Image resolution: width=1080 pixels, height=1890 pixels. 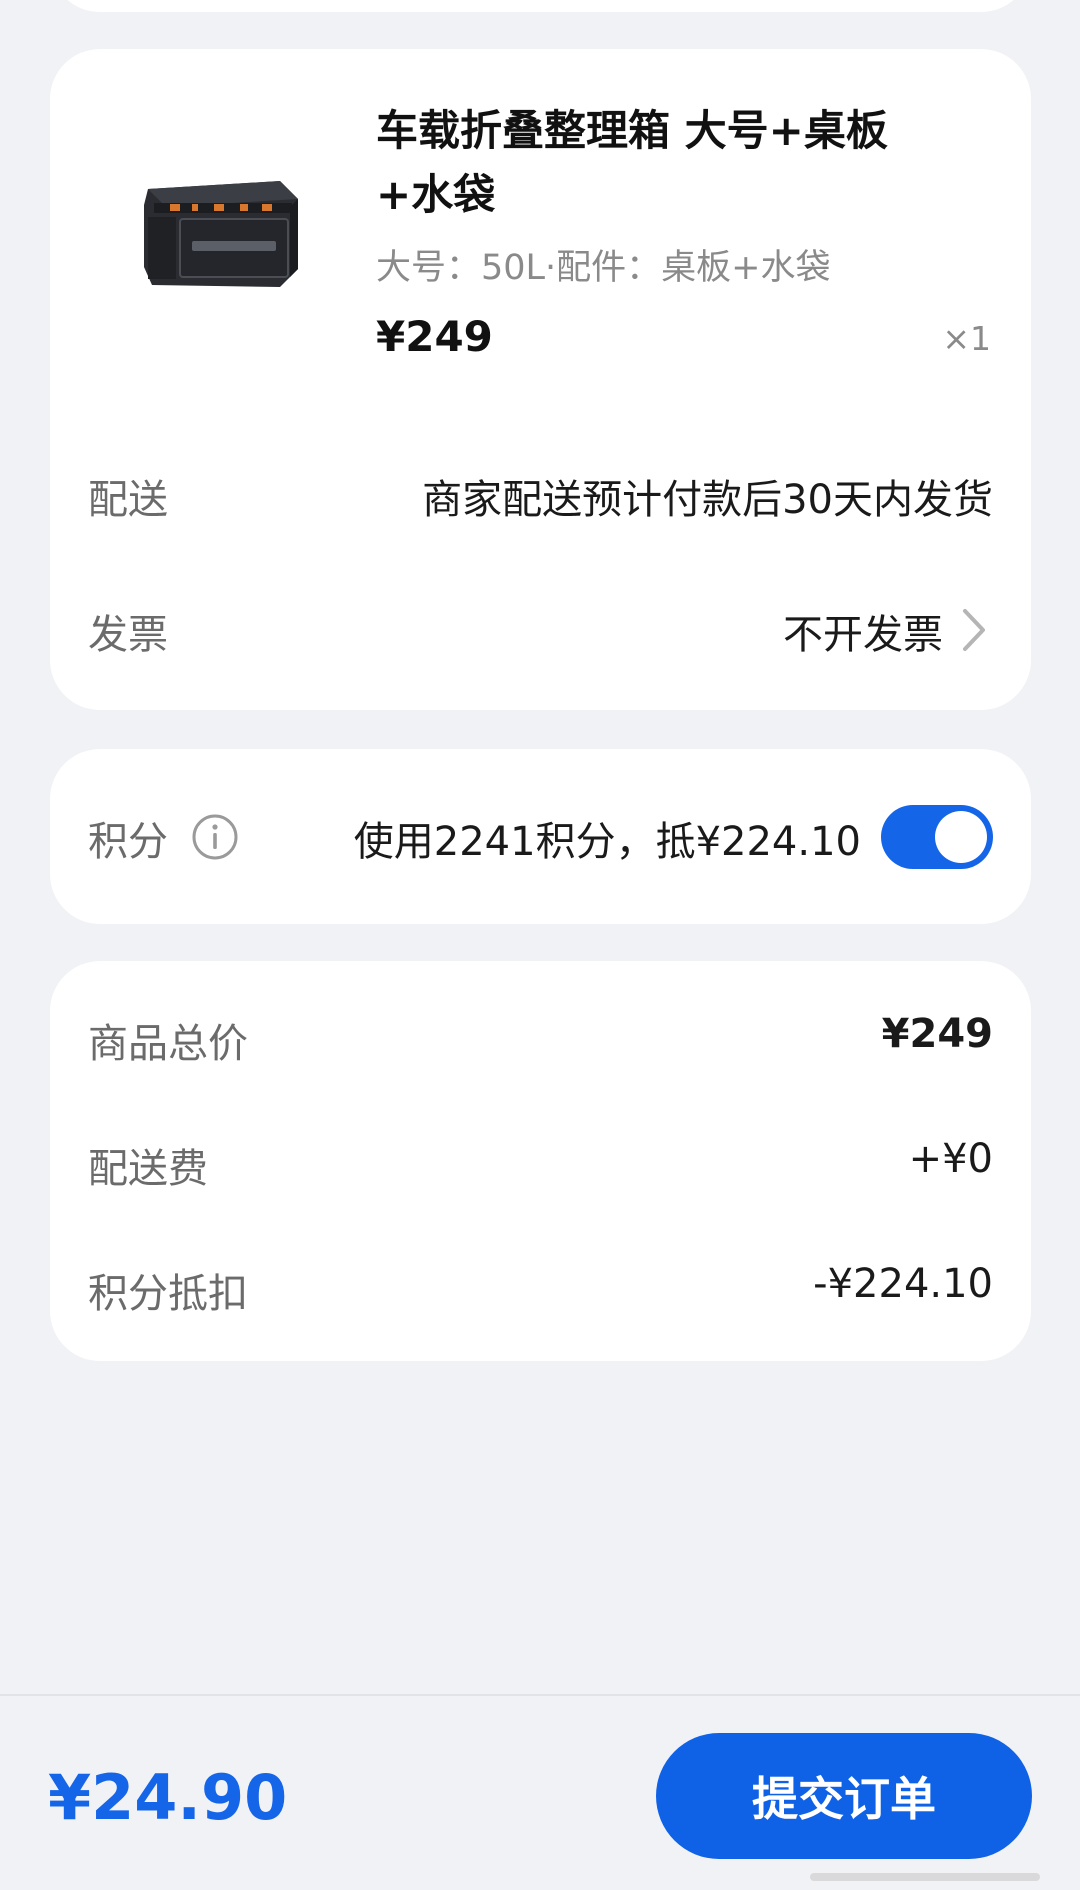 What do you see at coordinates (966, 338) in the screenshot?
I see `product-quantity: ×1` at bounding box center [966, 338].